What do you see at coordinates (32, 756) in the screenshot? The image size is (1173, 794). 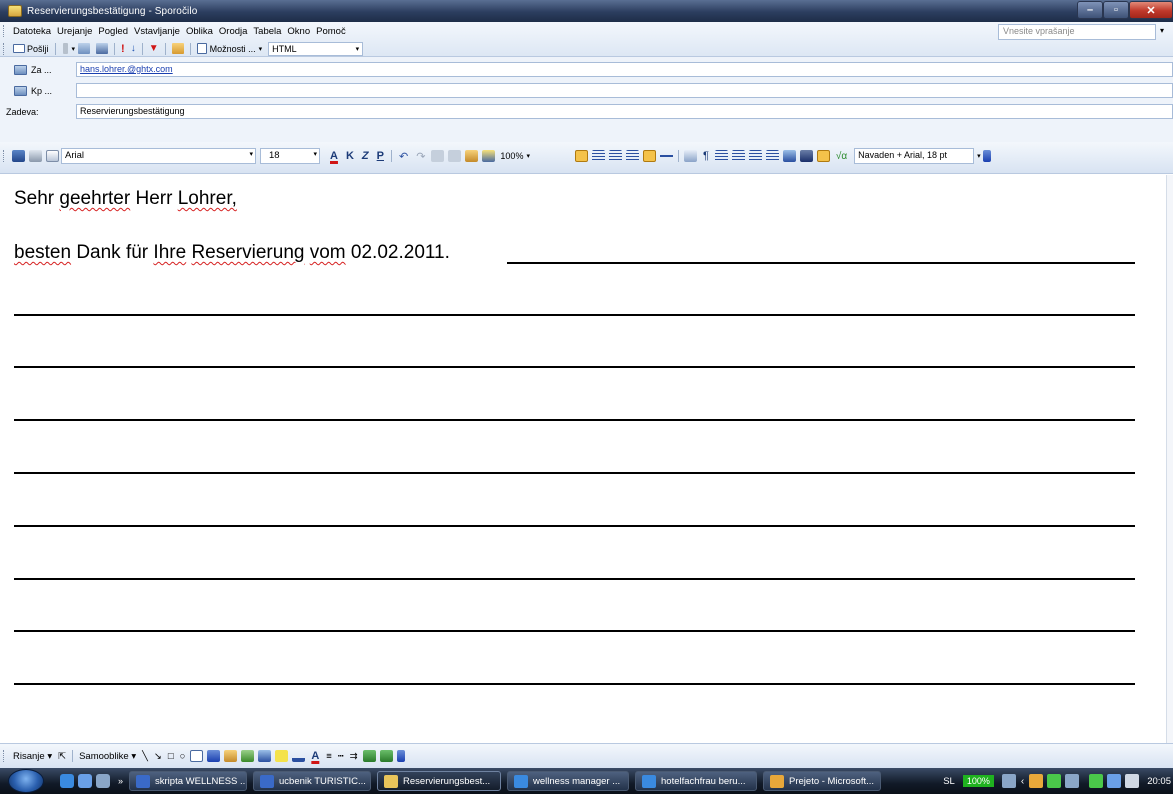 I see `draw-menu-button: Risanje ▾` at bounding box center [32, 756].